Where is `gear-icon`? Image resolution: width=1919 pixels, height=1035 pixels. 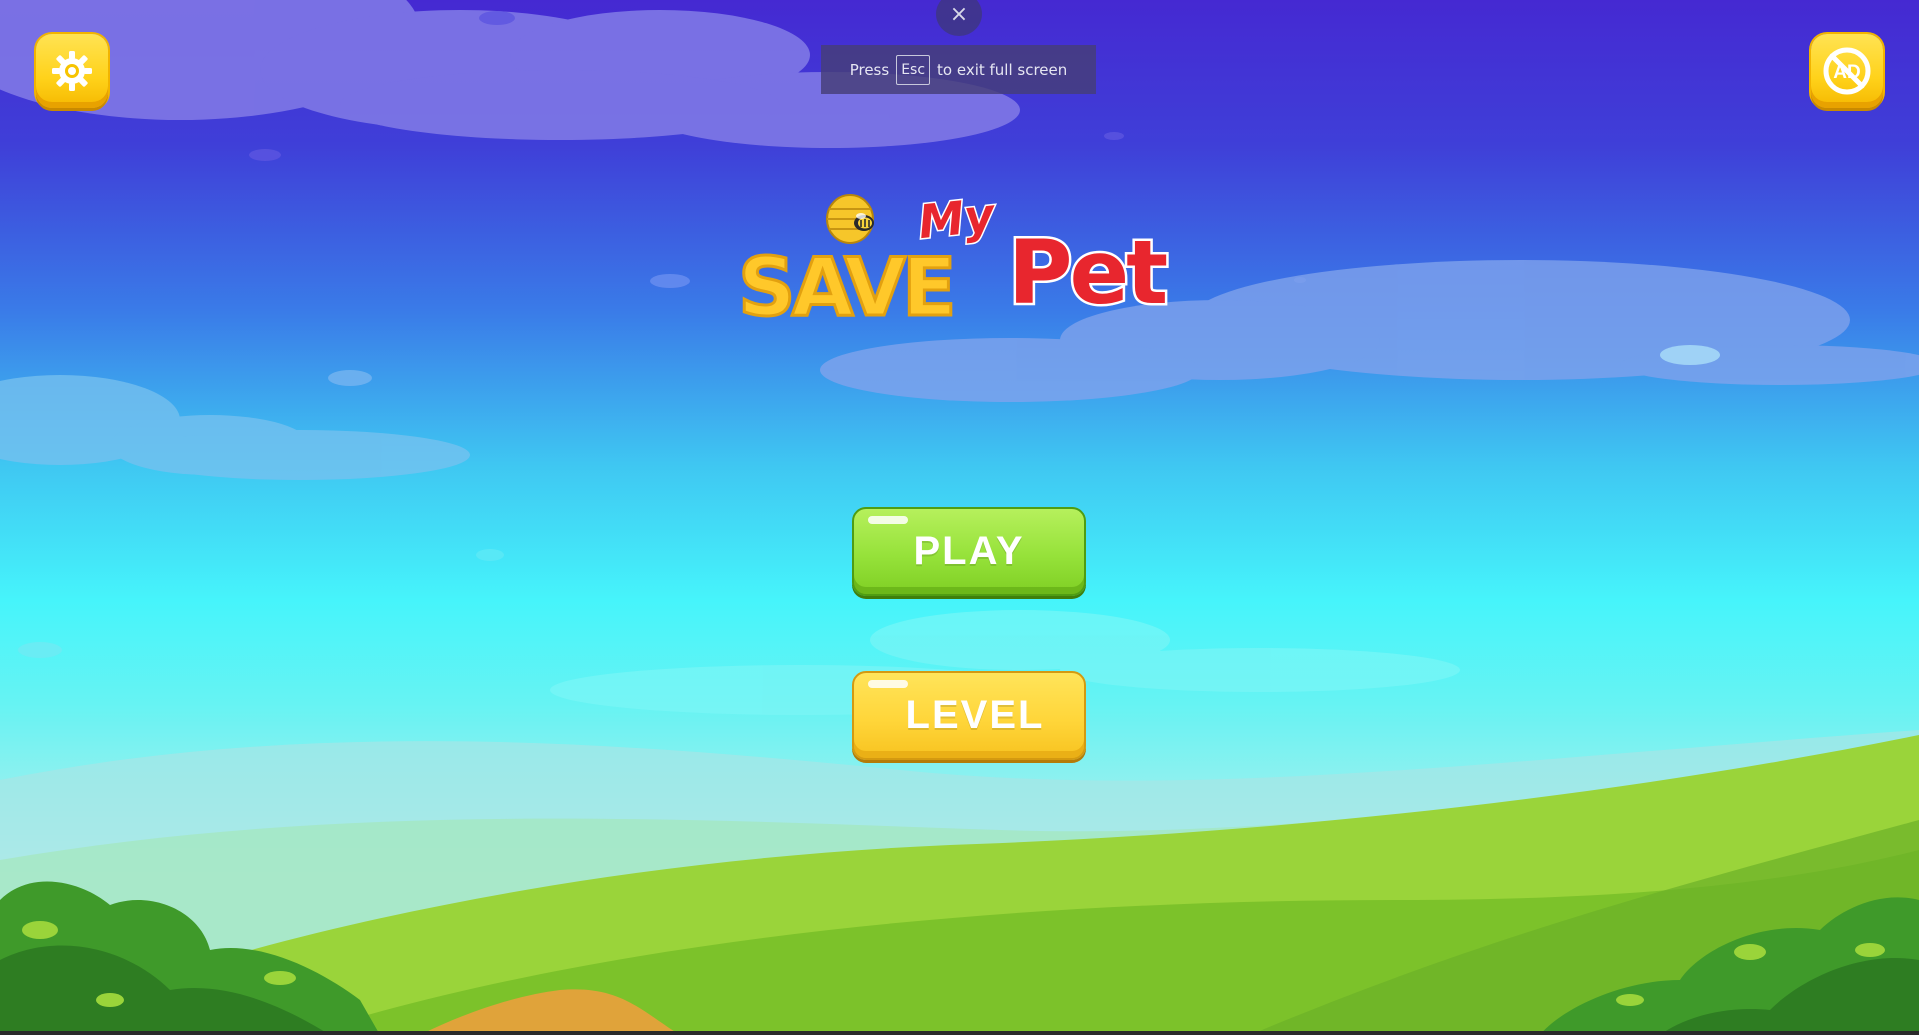
gear-icon is located at coordinates (72, 71).